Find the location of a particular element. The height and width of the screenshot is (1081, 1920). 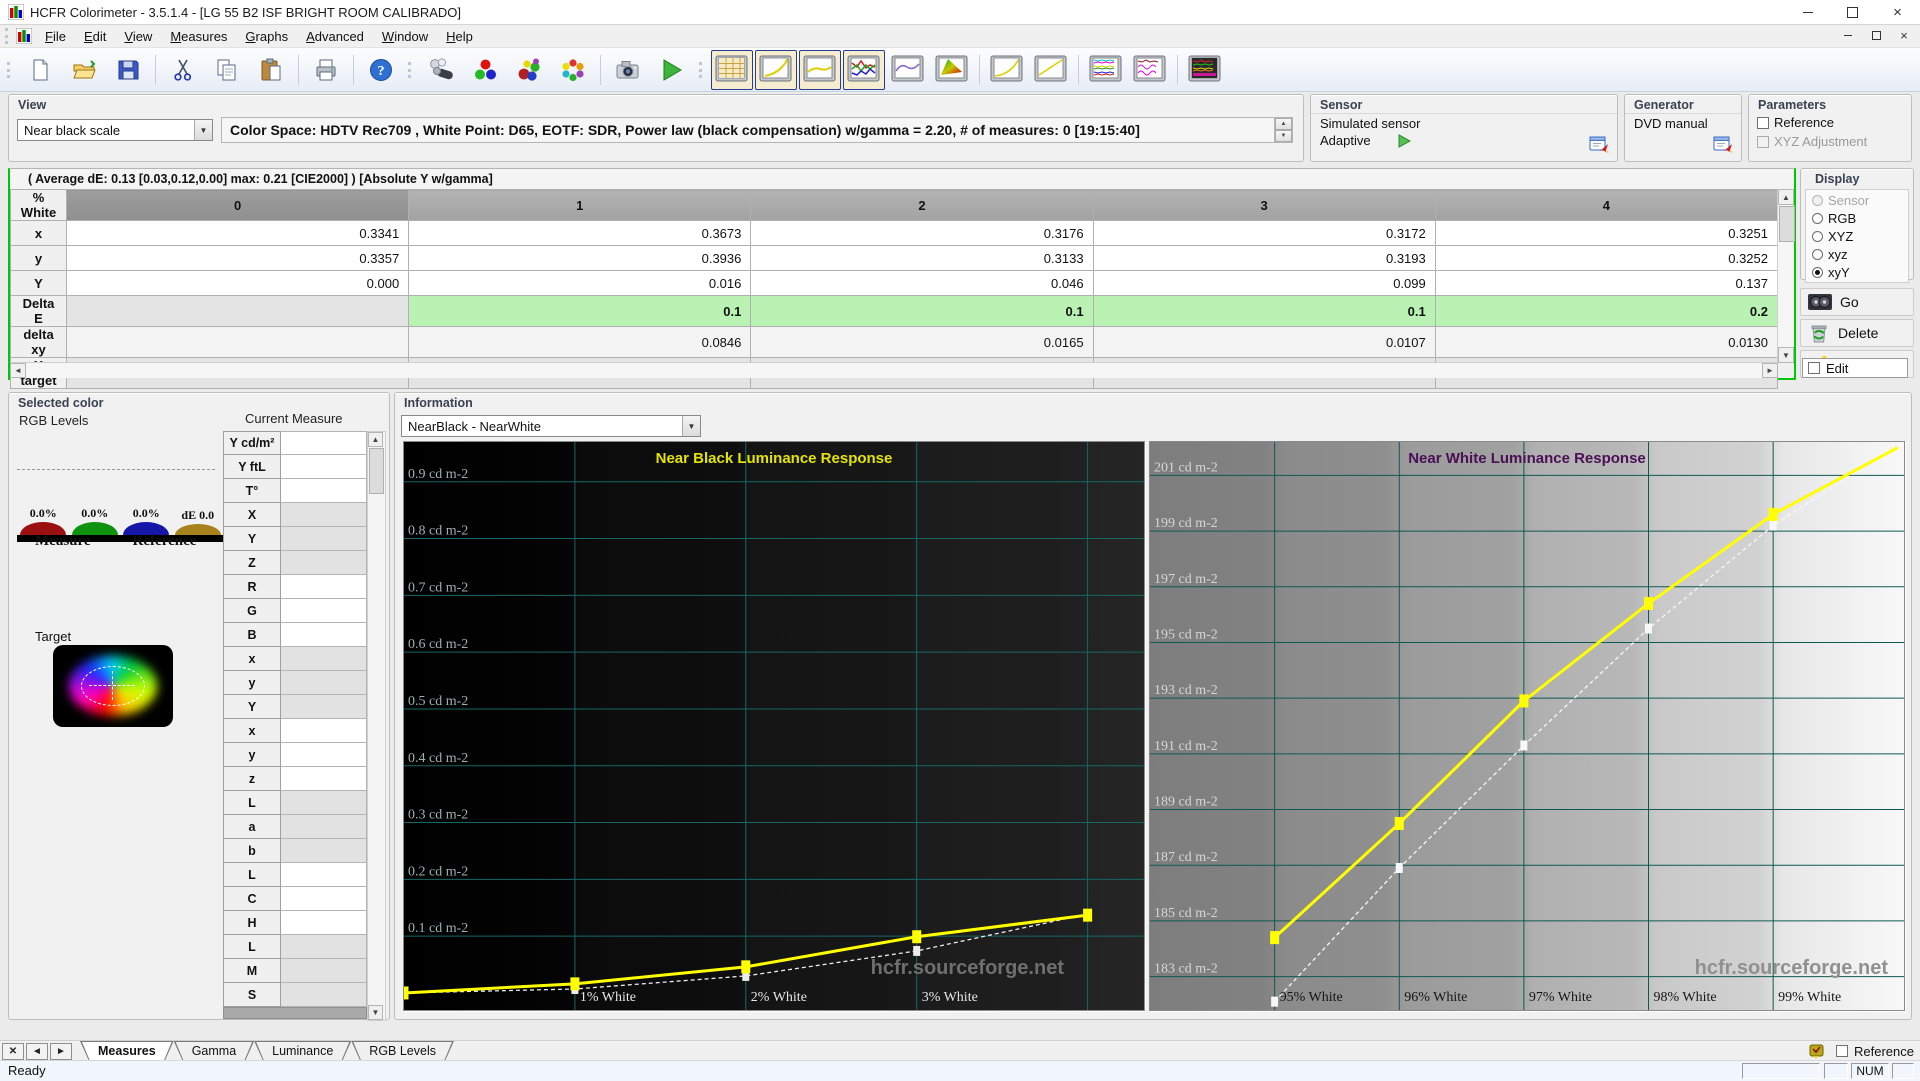

mdi-child-icon is located at coordinates (24, 36).